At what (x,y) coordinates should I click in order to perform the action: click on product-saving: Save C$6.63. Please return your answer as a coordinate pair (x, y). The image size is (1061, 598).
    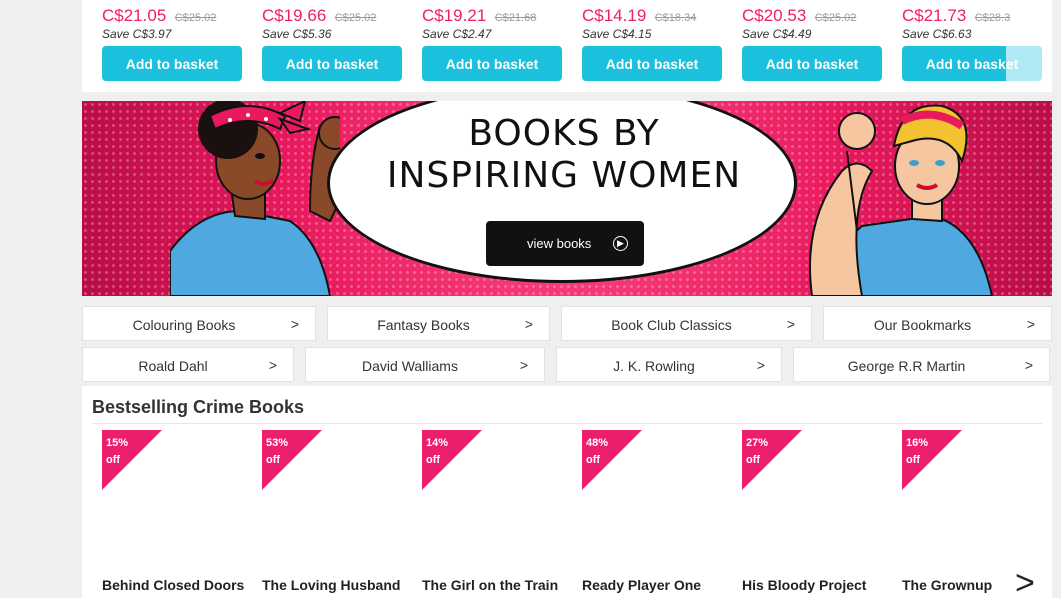
    Looking at the image, I should click on (937, 34).